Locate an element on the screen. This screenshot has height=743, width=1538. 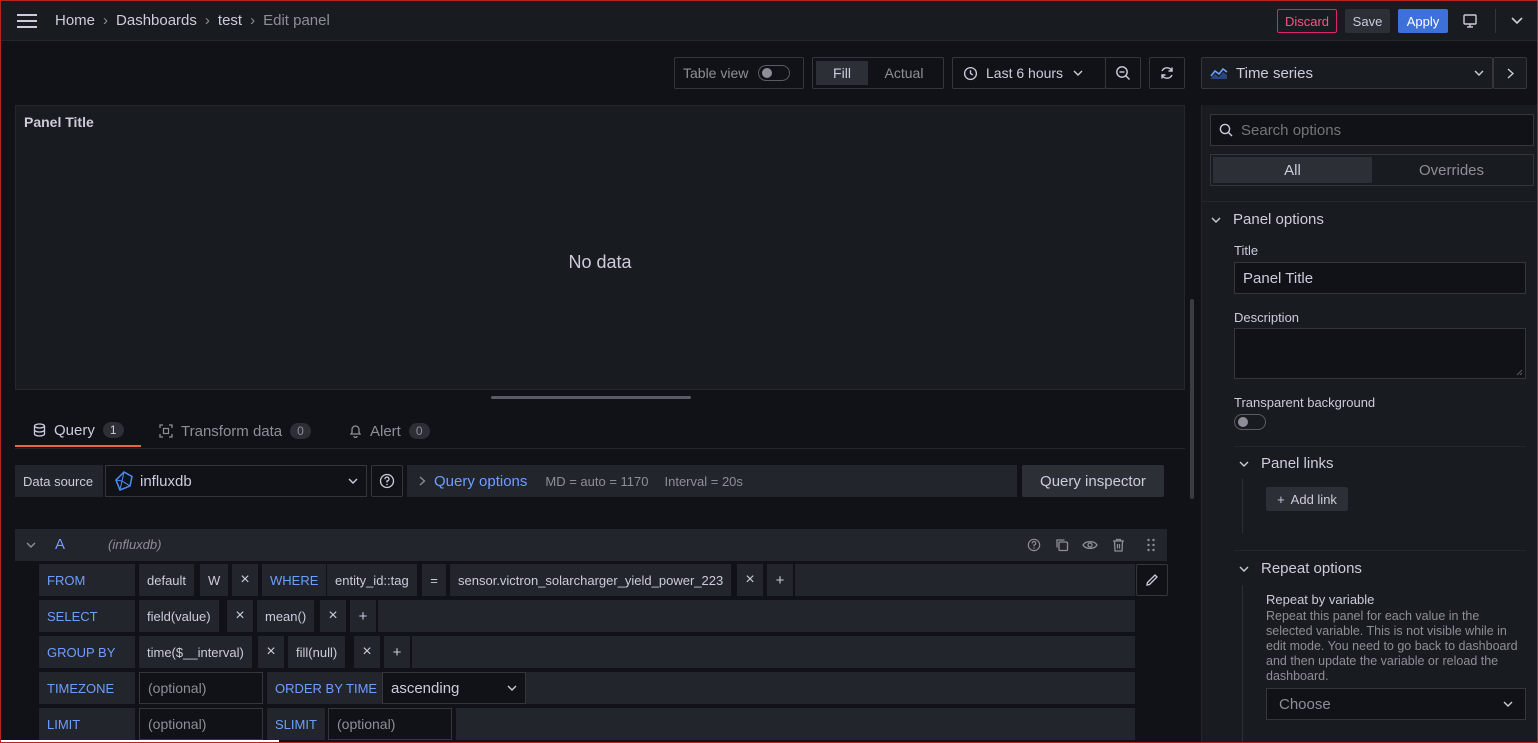
toggle-switch is located at coordinates (774, 73).